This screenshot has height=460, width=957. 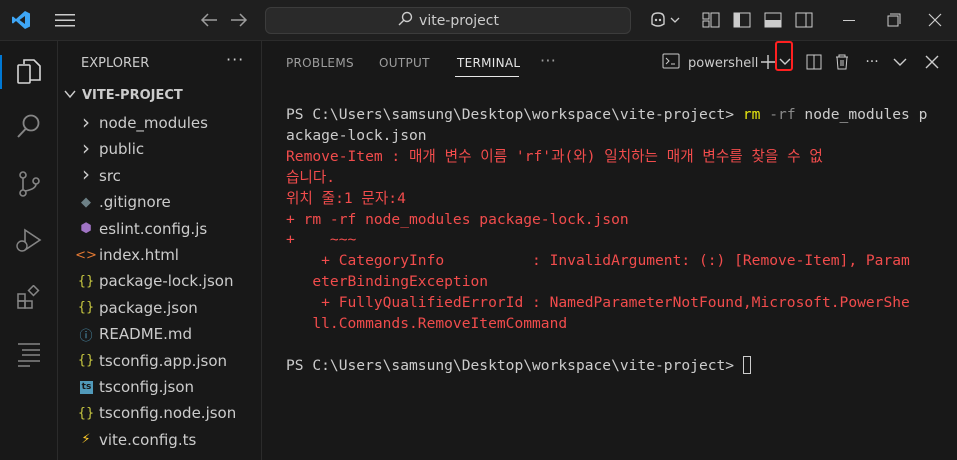 I want to click on extensions-icon, so click(x=29, y=298).